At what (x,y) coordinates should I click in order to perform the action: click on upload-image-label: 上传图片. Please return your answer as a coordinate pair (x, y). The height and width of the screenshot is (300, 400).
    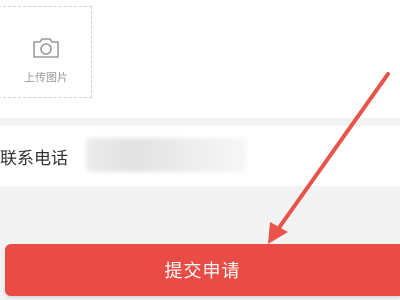
    Looking at the image, I should click on (46, 77).